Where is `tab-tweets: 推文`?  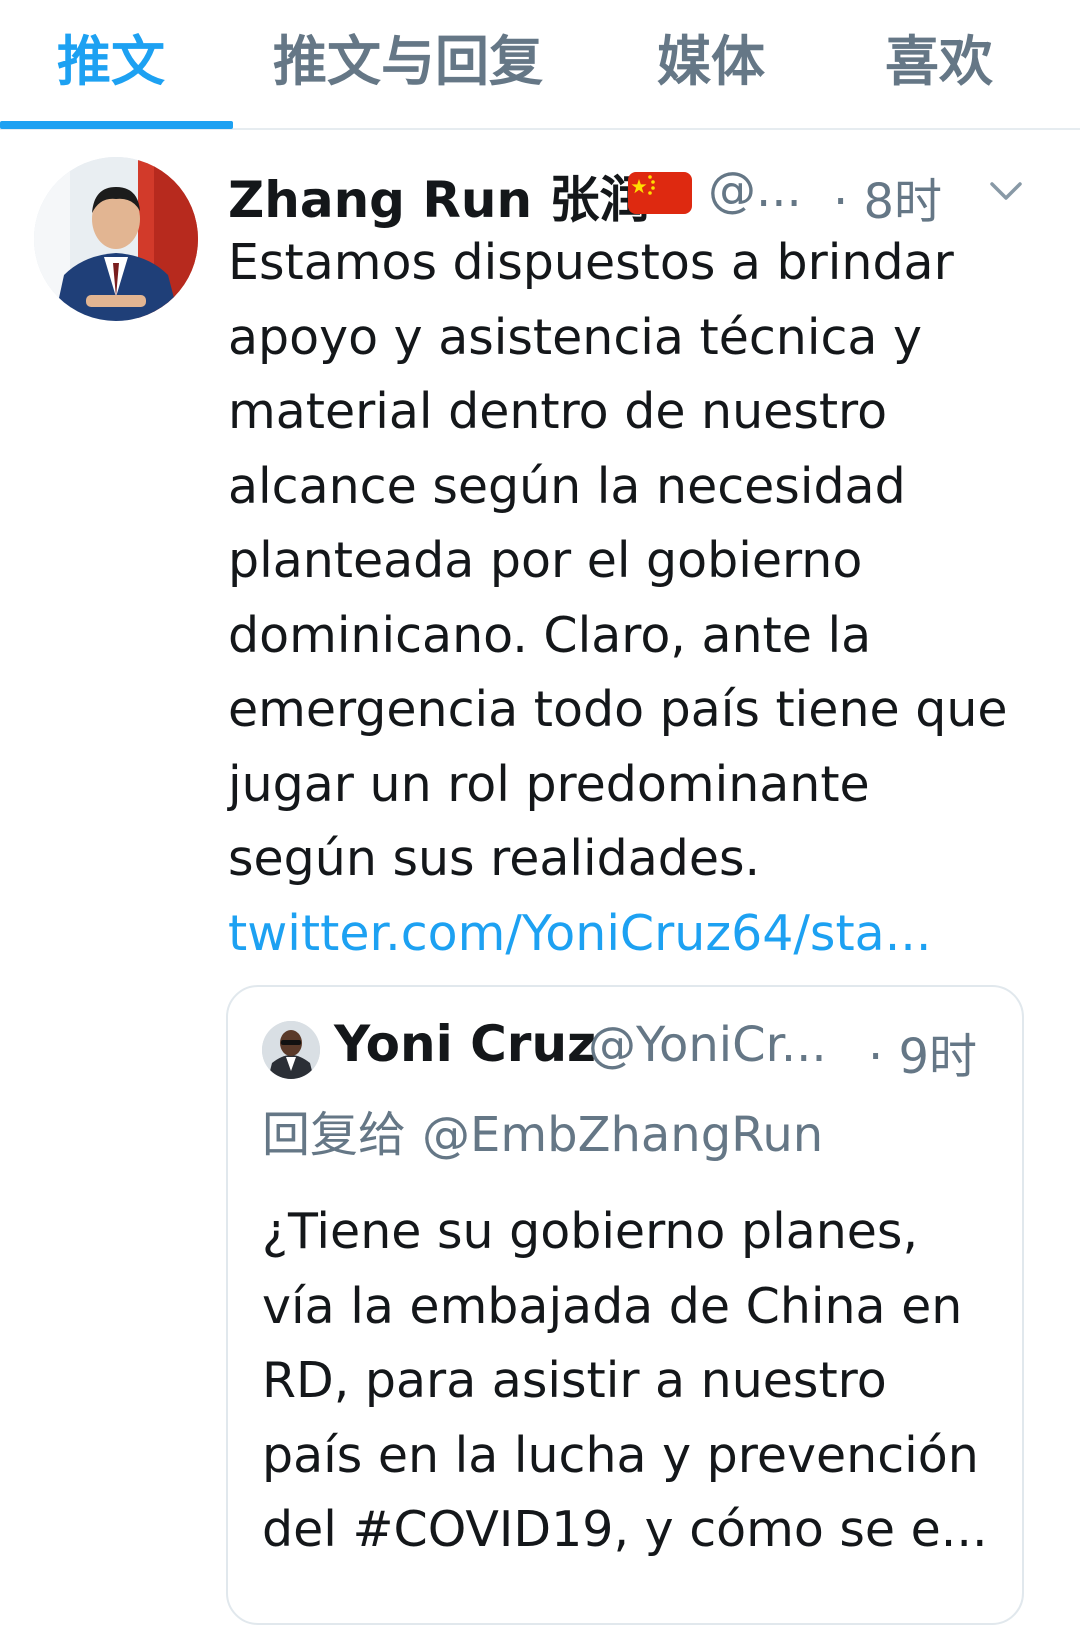
tab-tweets: 推文 is located at coordinates (111, 62).